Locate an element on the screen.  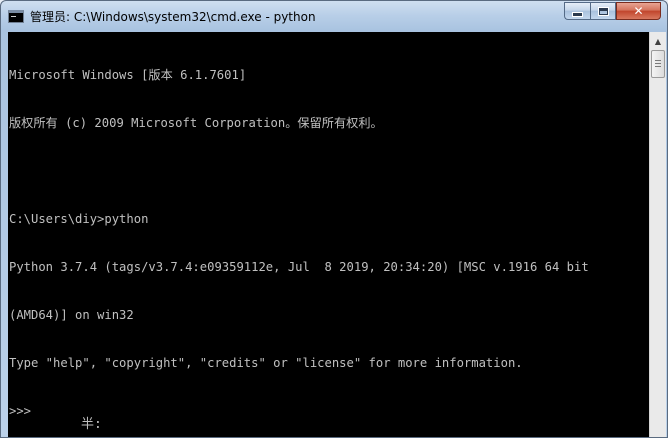
ime-status: 半: is located at coordinates (91, 424).